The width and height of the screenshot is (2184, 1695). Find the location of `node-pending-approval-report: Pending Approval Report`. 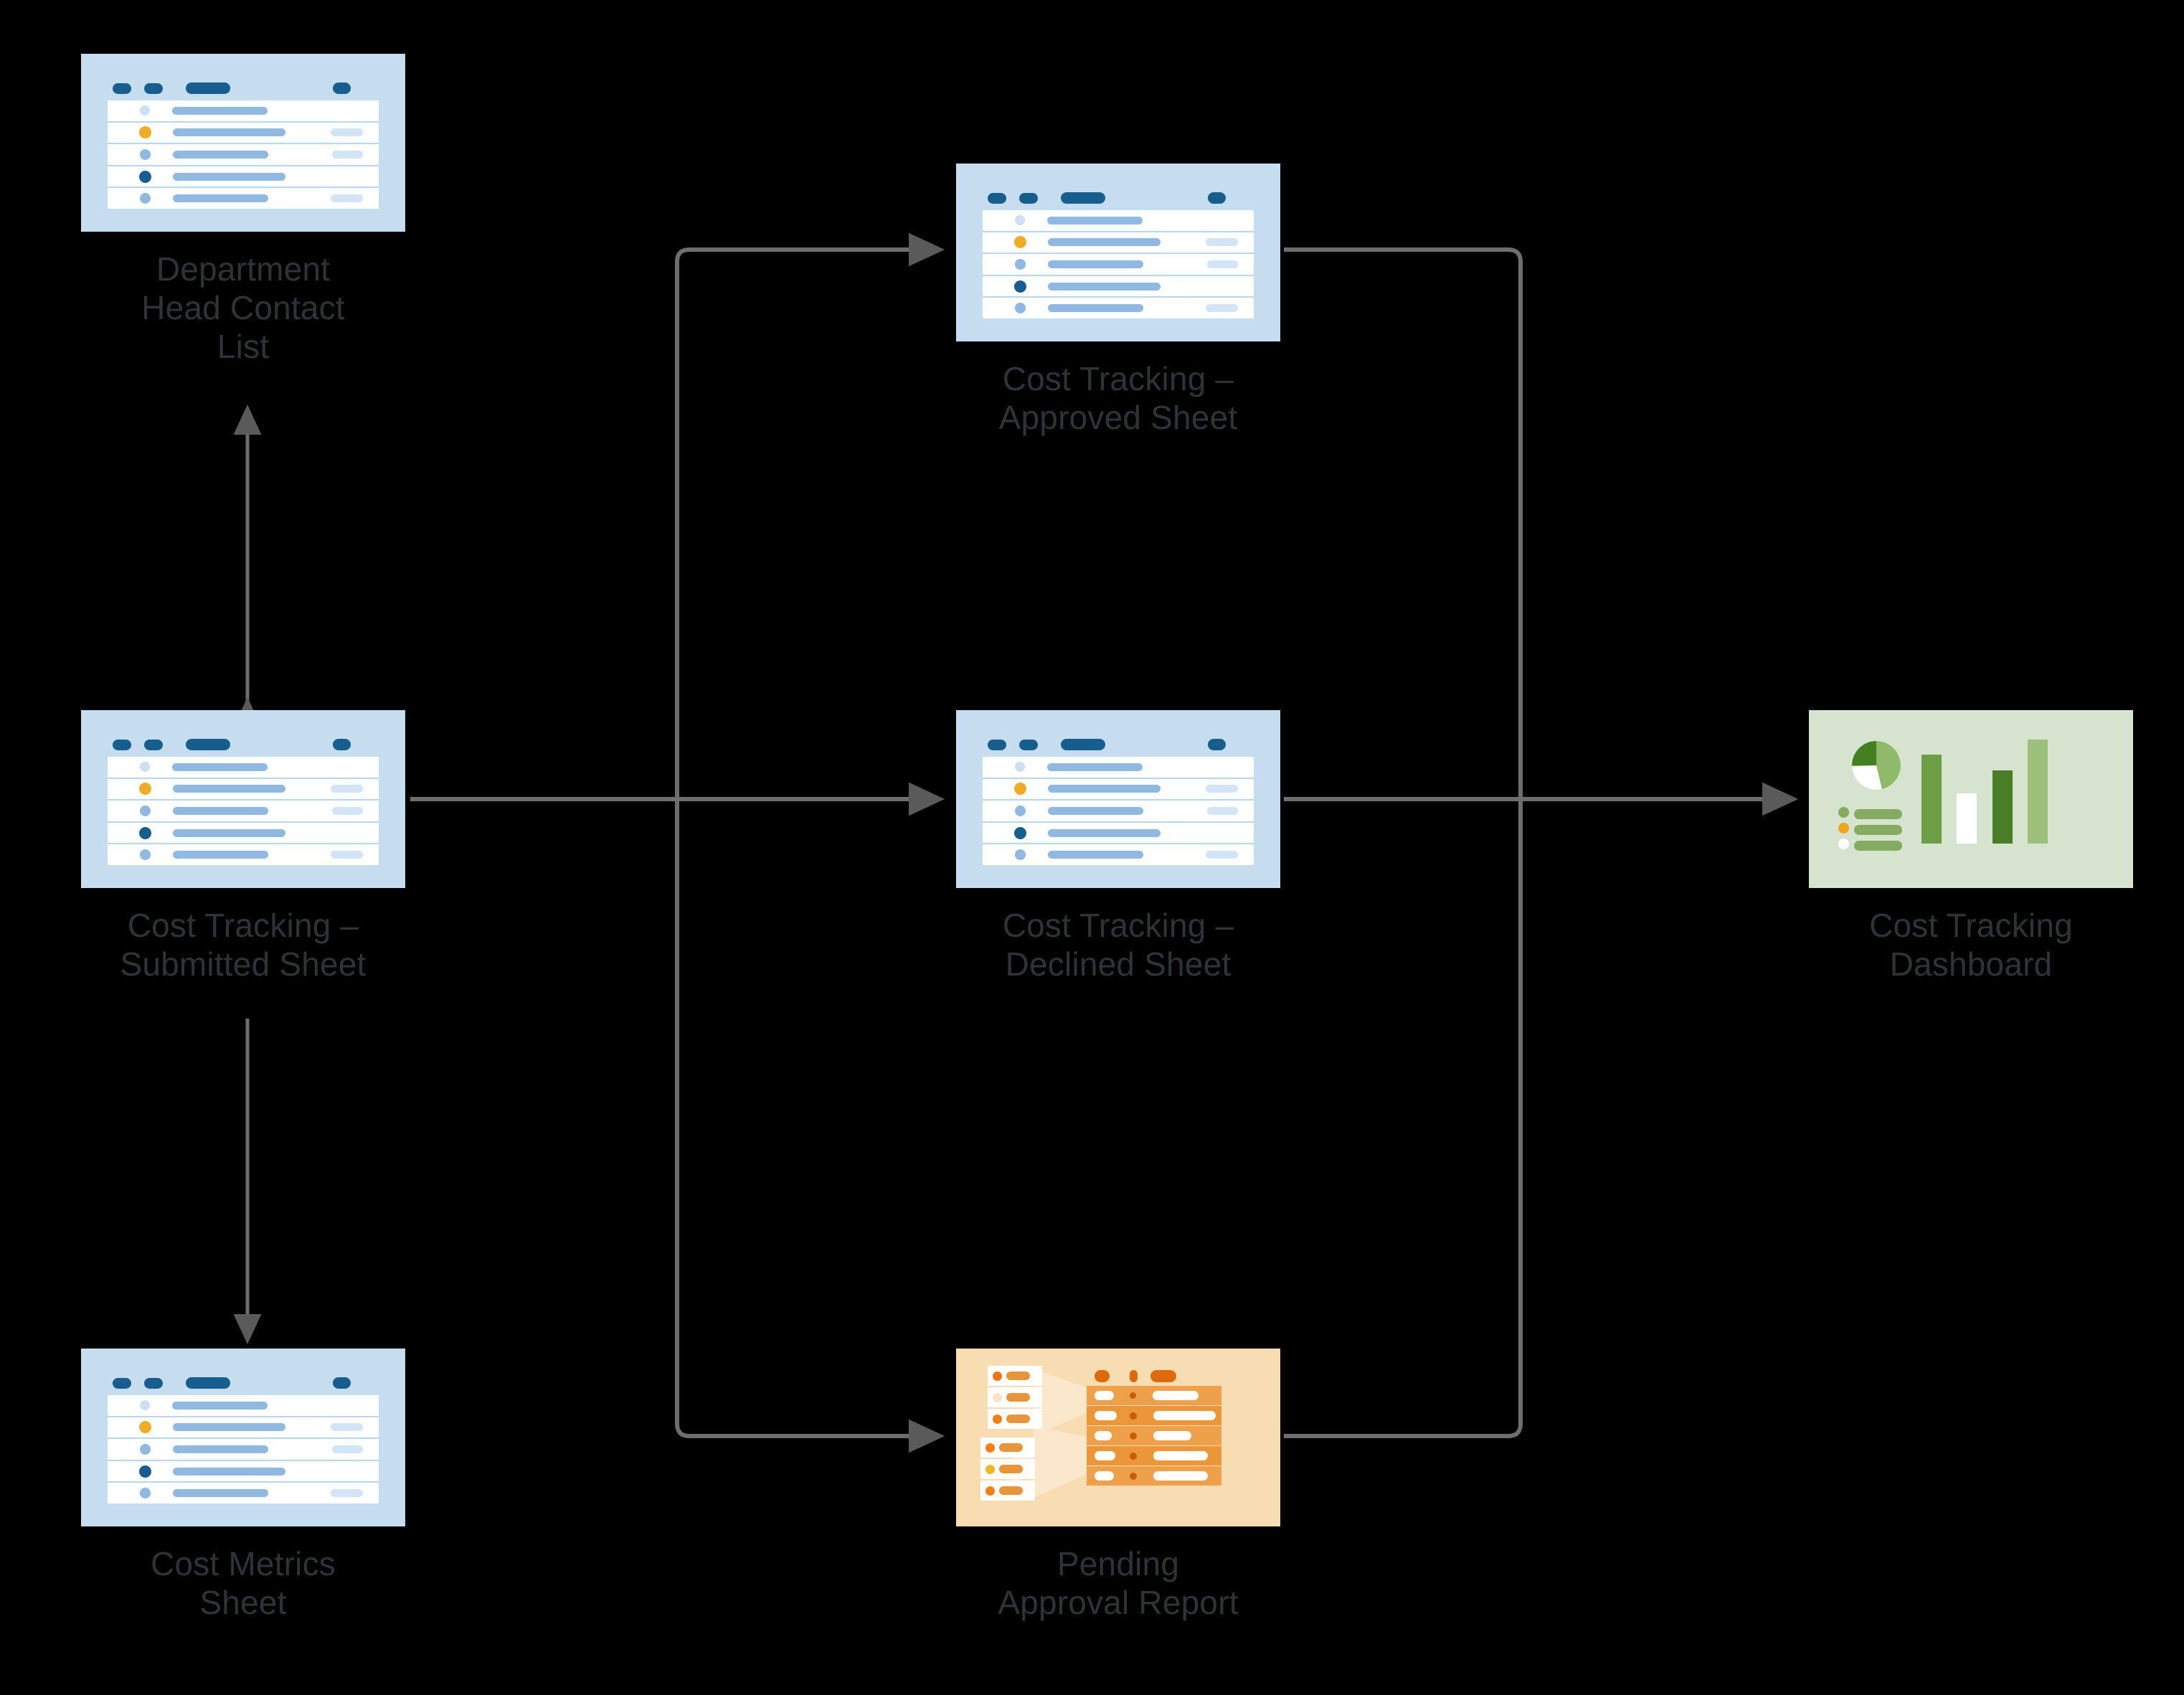

node-pending-approval-report: Pending Approval Report is located at coordinates (1118, 1486).